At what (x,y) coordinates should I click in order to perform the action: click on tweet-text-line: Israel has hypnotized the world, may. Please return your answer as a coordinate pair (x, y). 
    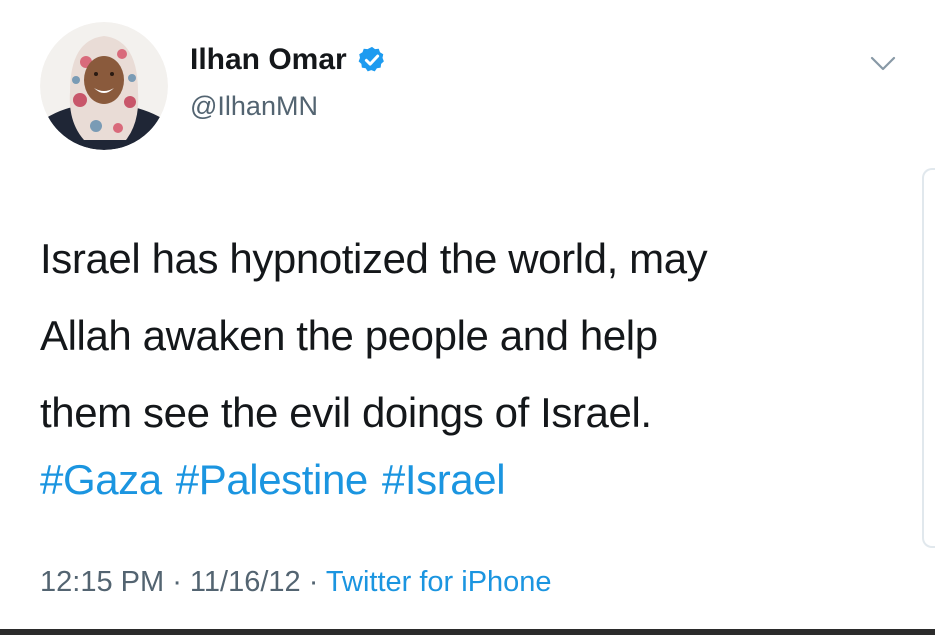
    Looking at the image, I should click on (374, 258).